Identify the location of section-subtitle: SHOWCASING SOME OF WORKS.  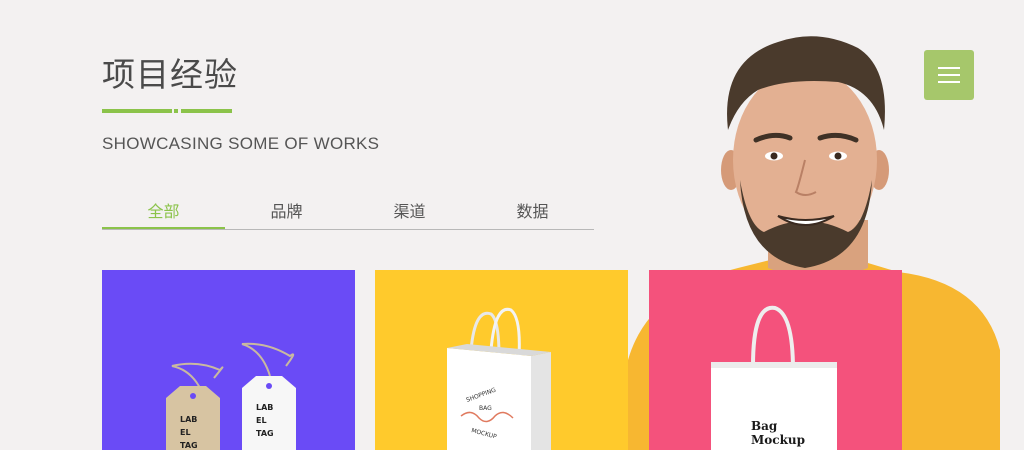
(241, 143).